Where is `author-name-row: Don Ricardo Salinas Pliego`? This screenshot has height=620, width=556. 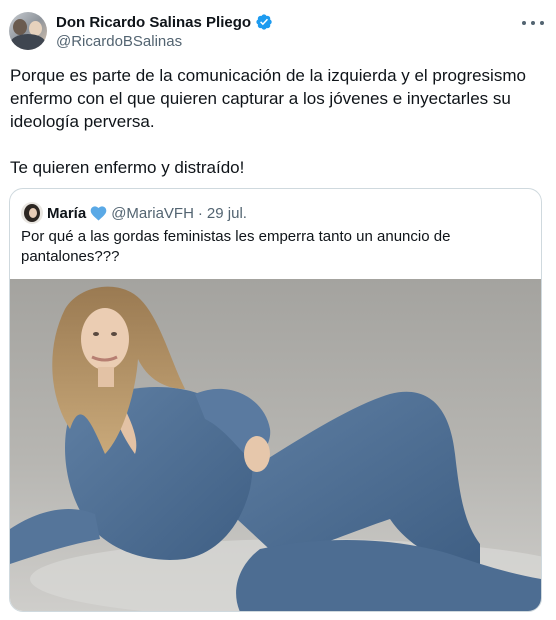 author-name-row: Don Ricardo Salinas Pliego is located at coordinates (164, 22).